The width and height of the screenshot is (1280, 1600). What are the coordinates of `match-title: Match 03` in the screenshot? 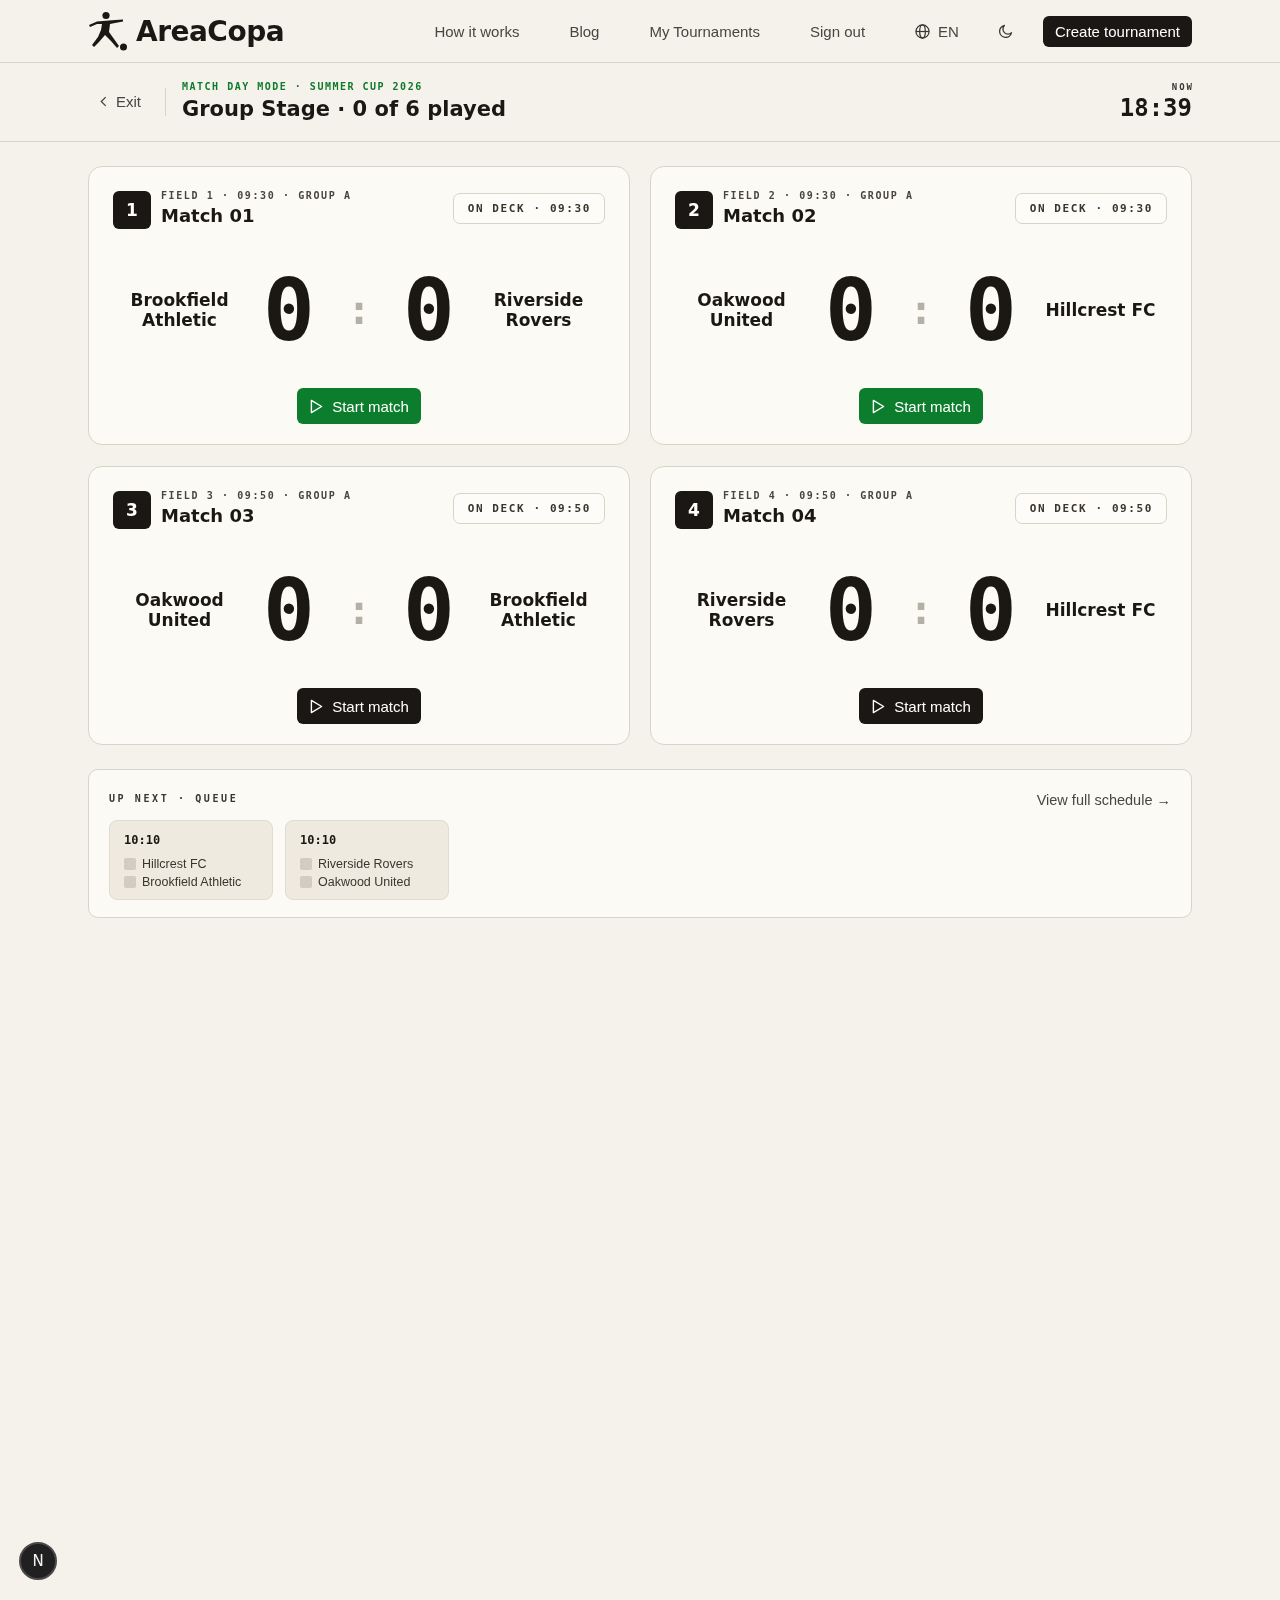 It's located at (208, 516).